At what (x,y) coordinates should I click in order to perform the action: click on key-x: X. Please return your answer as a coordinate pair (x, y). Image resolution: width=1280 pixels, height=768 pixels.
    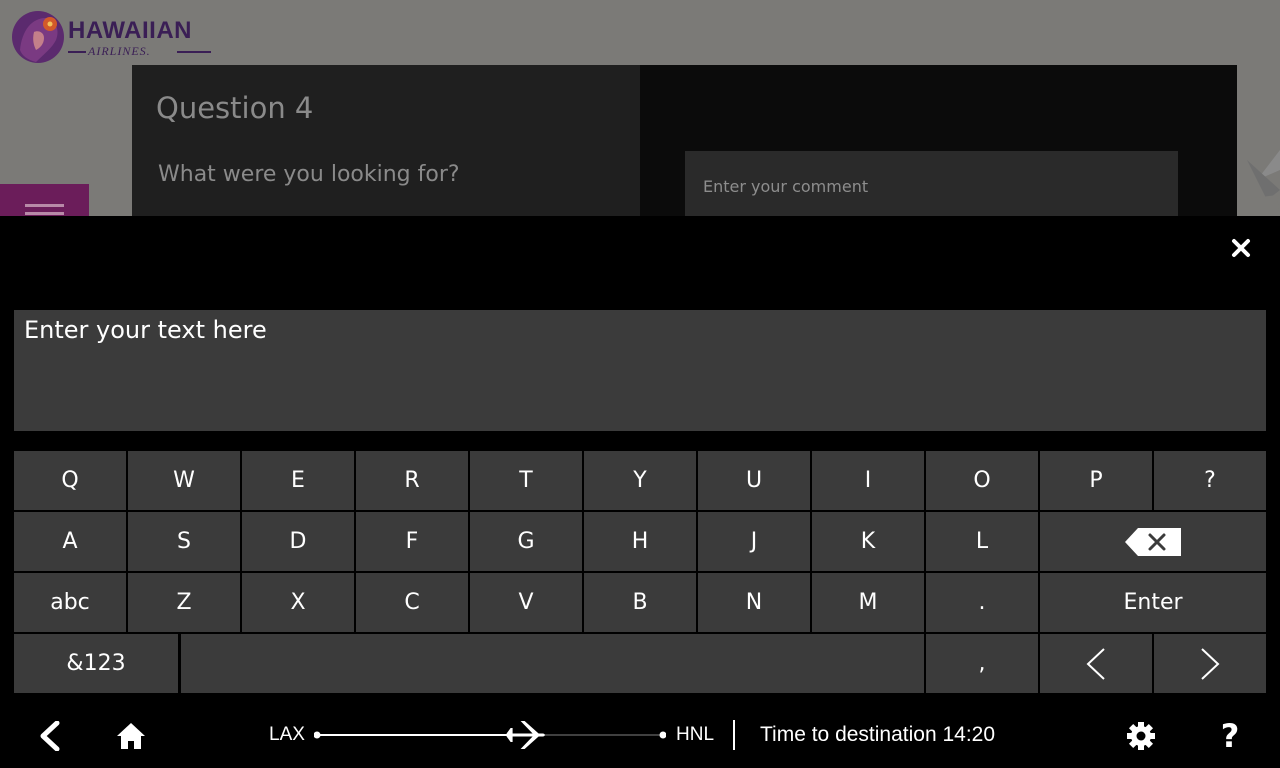
    Looking at the image, I should click on (298, 602).